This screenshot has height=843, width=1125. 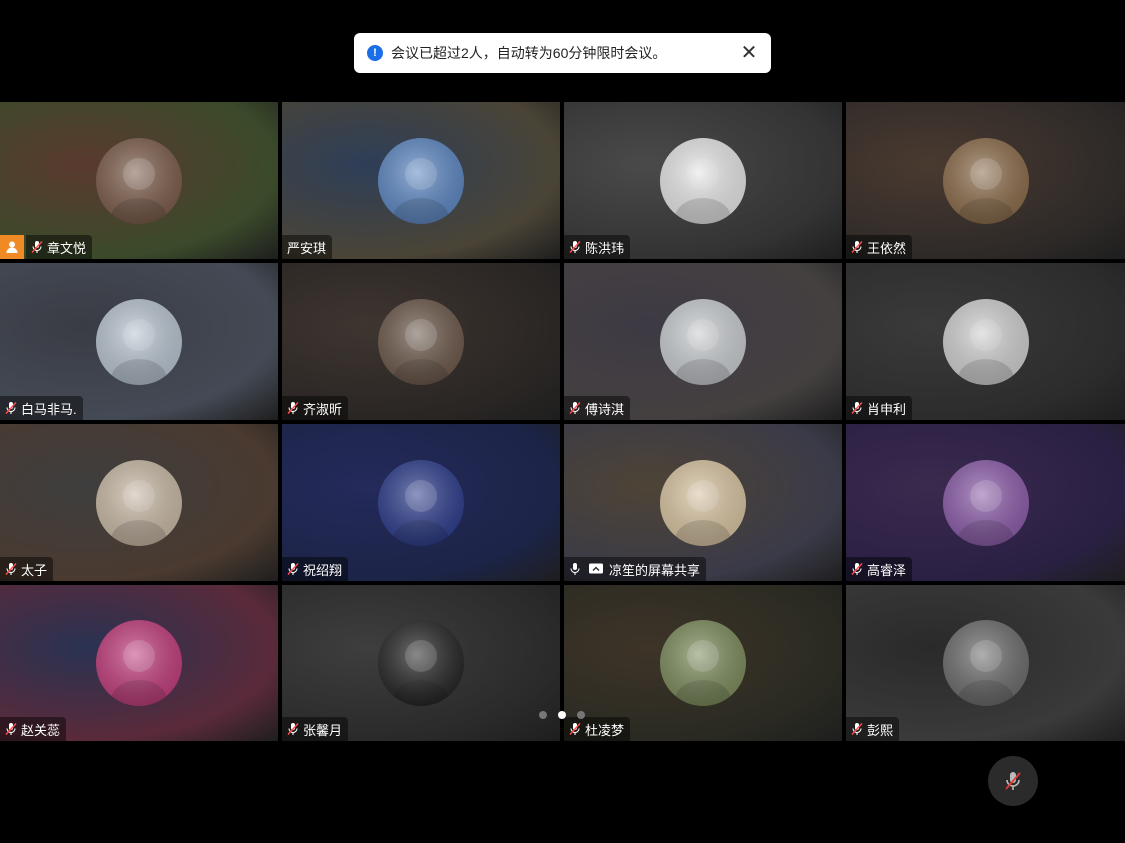 I want to click on participant-tile: 杜凌梦, so click(x=703, y=663).